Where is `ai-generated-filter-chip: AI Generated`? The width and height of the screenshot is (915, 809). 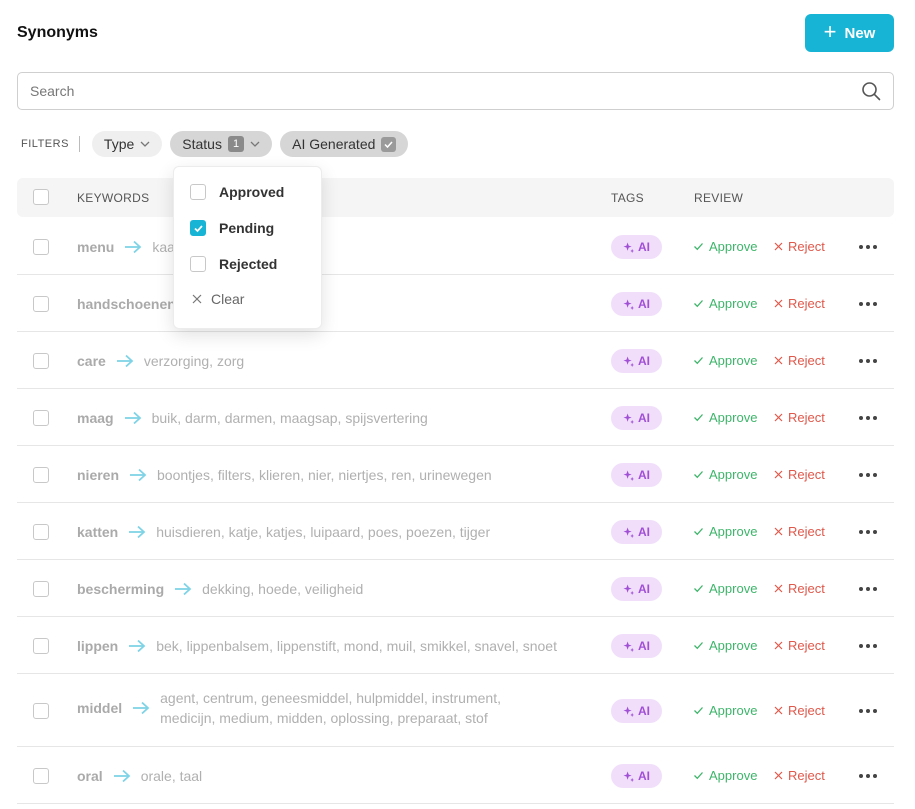 ai-generated-filter-chip: AI Generated is located at coordinates (344, 144).